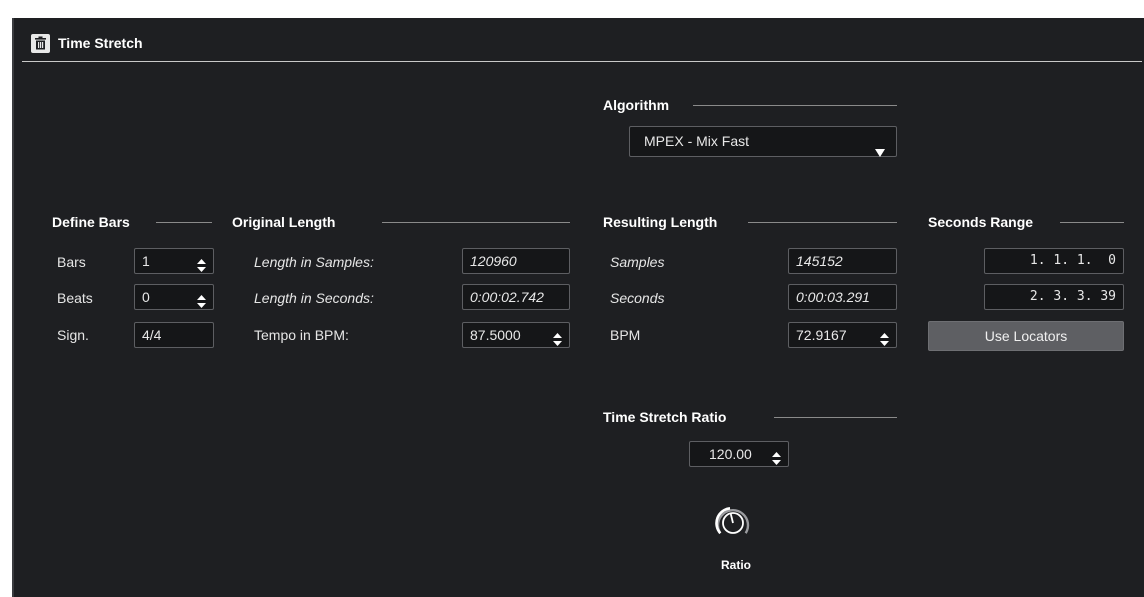 The image size is (1144, 597). What do you see at coordinates (40, 43) in the screenshot?
I see `trash-icon` at bounding box center [40, 43].